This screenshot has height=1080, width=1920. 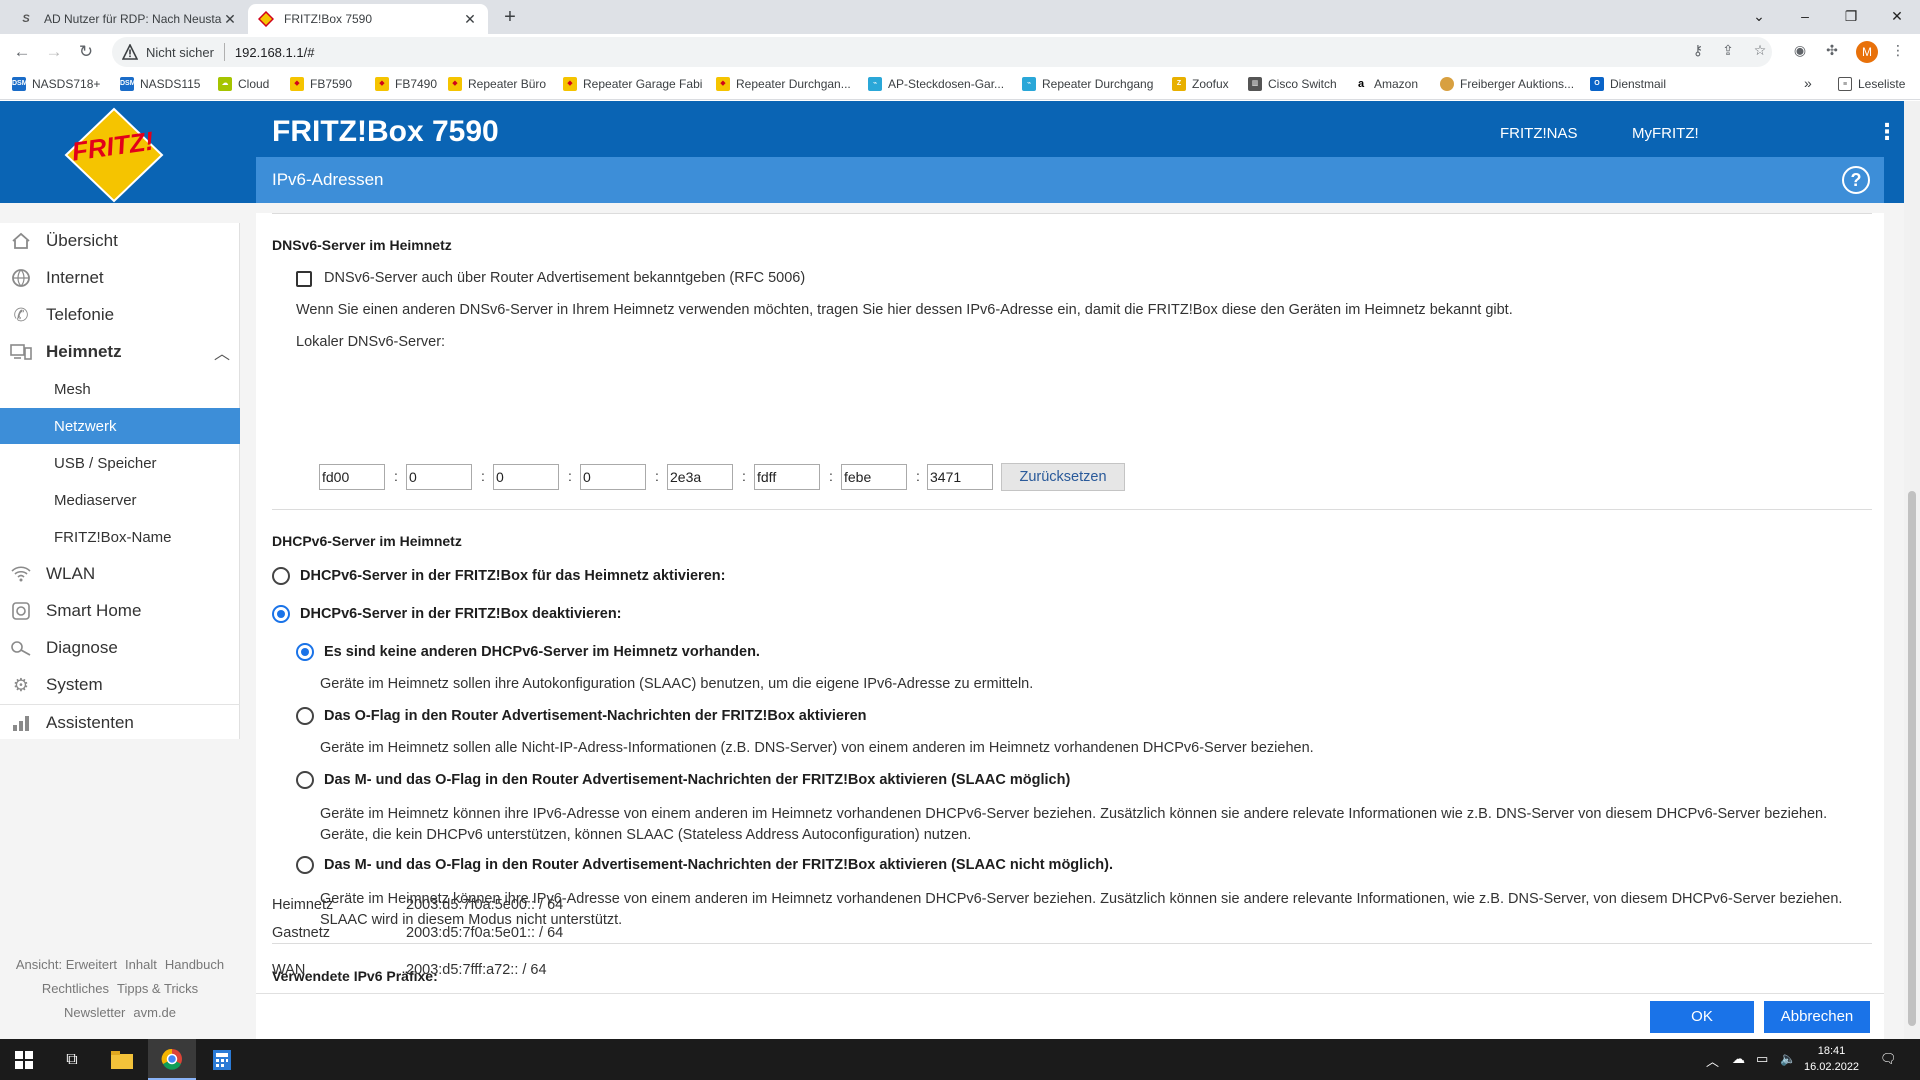 I want to click on notification-icon: 🗨, so click(x=1888, y=1059).